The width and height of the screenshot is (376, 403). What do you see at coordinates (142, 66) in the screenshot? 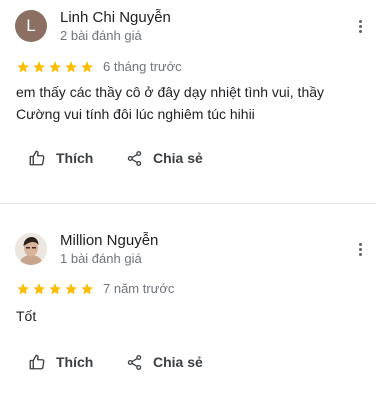
I see `review-date: 6 tháng trước` at bounding box center [142, 66].